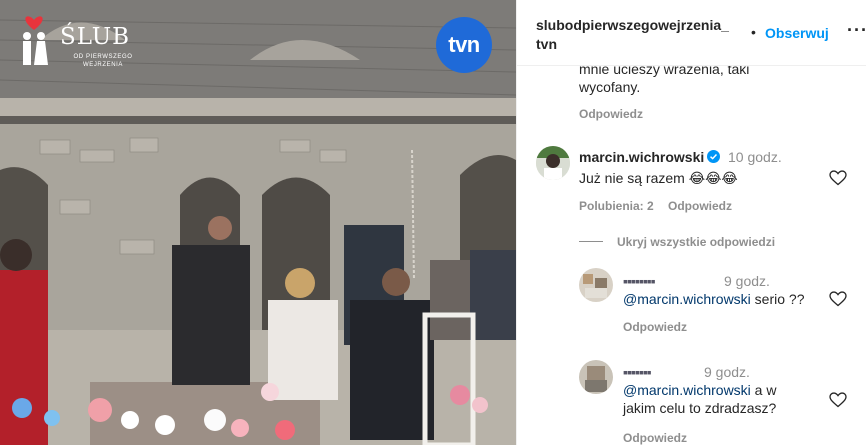 This screenshot has height=445, width=866. I want to click on post-author-username-line2: tvn, so click(546, 44).